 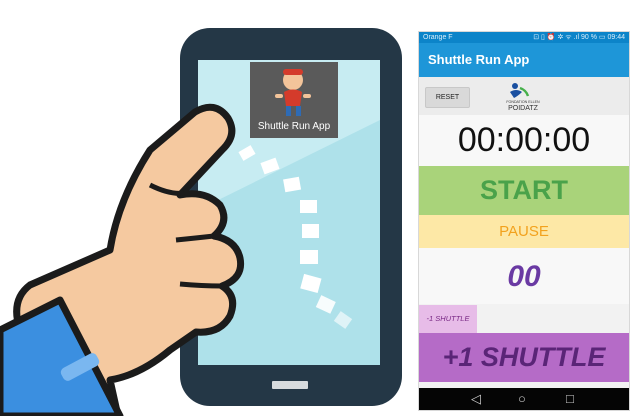 What do you see at coordinates (524, 190) in the screenshot?
I see `start-button: START` at bounding box center [524, 190].